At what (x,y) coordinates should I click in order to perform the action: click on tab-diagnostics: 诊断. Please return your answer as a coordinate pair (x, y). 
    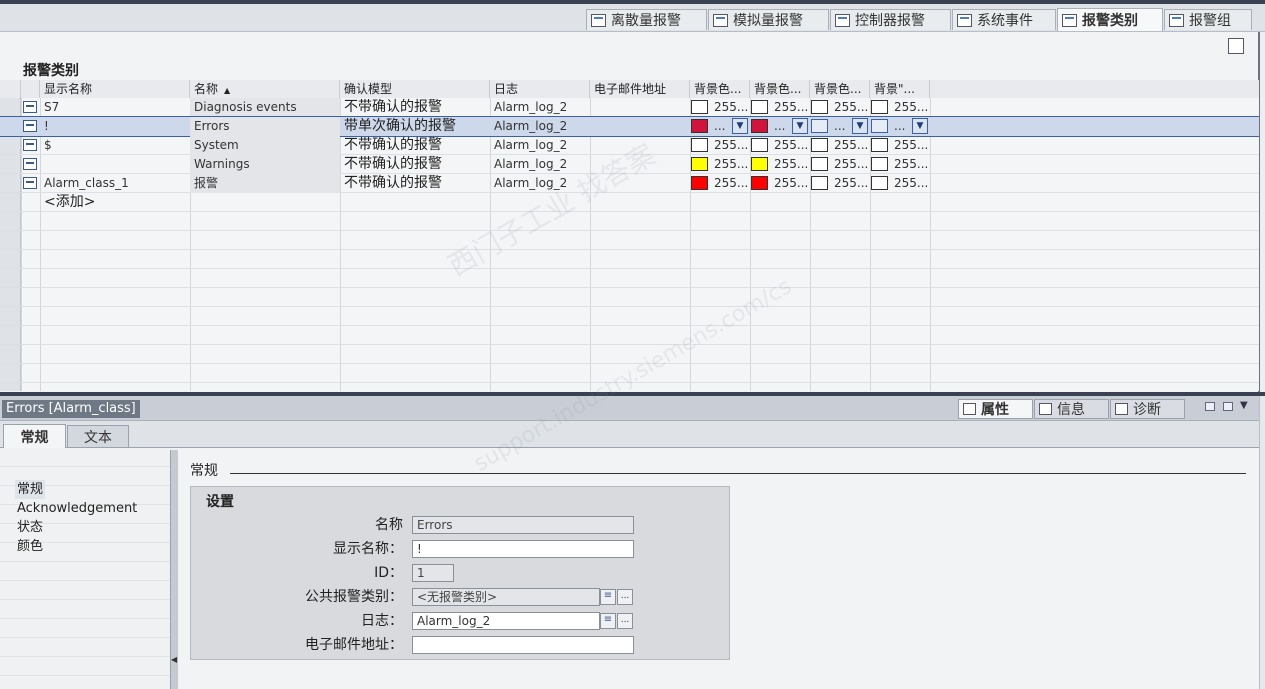
    Looking at the image, I should click on (1147, 409).